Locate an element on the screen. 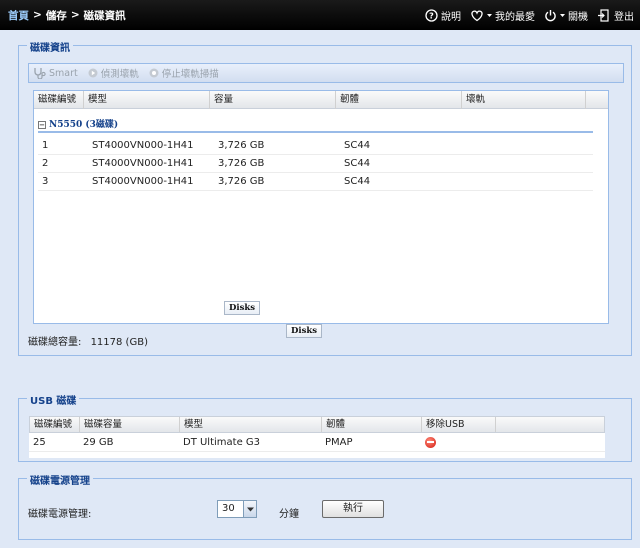 This screenshot has height=548, width=640. disk-no: 1 is located at coordinates (45, 145).